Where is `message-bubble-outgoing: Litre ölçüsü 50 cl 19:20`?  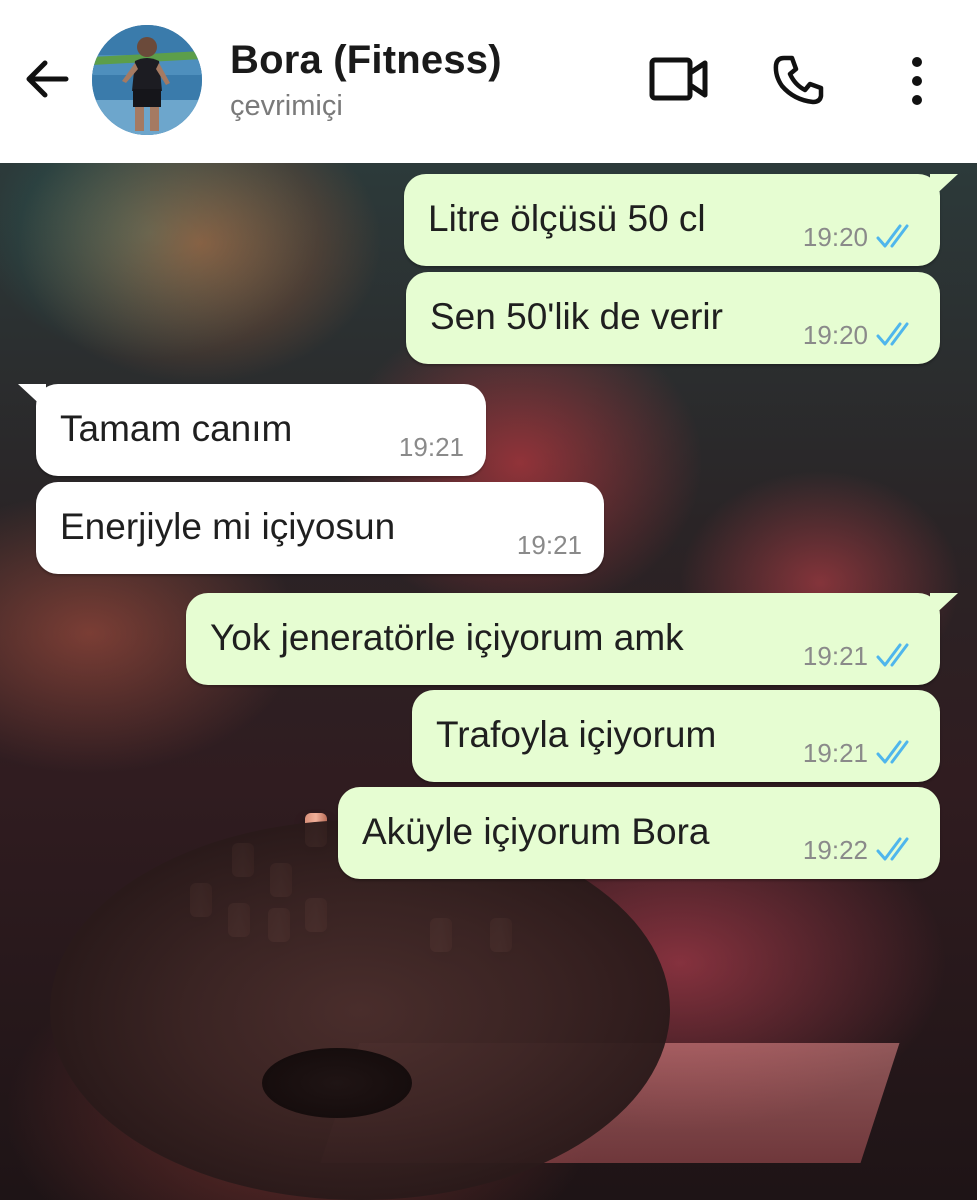 message-bubble-outgoing: Litre ölçüsü 50 cl 19:20 is located at coordinates (681, 220).